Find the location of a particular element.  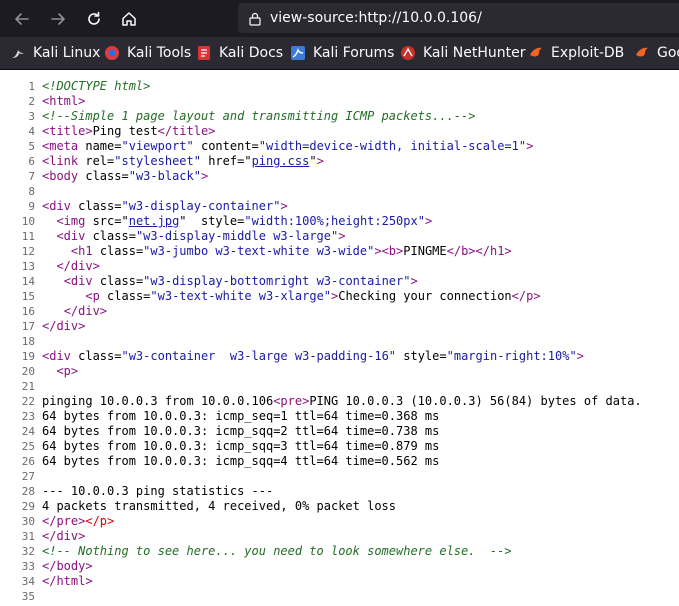

code-token: </title> is located at coordinates (186, 131).